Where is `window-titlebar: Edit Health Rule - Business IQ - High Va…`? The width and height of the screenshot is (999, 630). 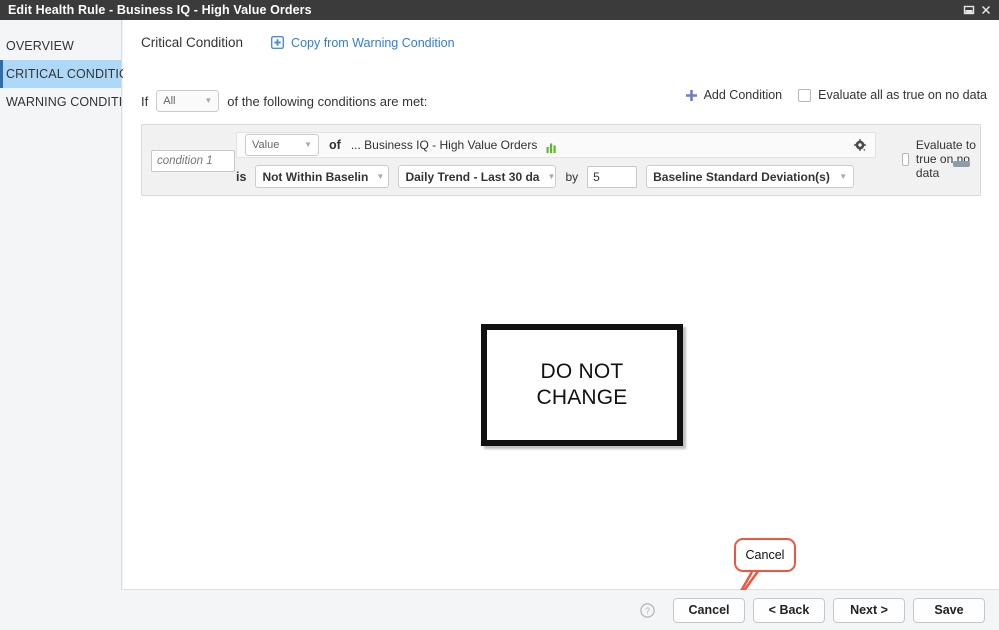
window-titlebar: Edit Health Rule - Business IQ - High Va… is located at coordinates (499, 10).